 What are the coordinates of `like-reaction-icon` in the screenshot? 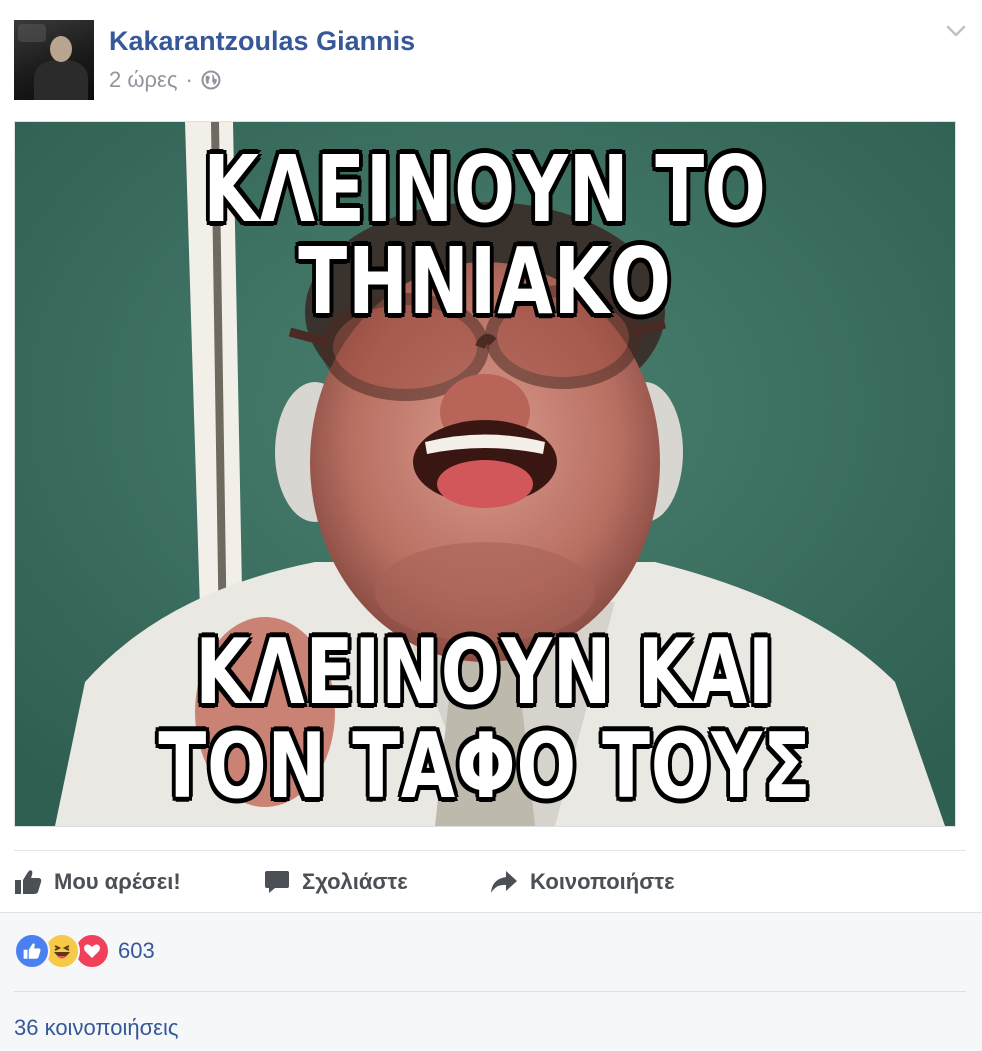 It's located at (32, 951).